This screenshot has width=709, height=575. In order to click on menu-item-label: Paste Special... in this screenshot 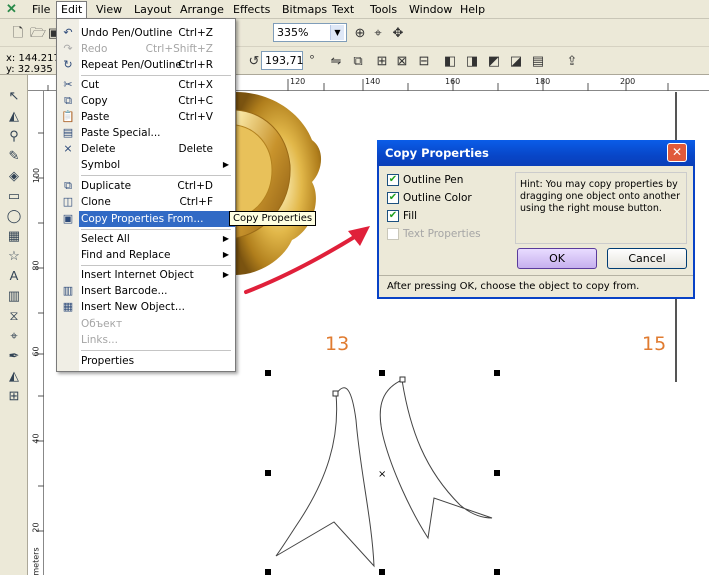, I will do `click(121, 133)`.